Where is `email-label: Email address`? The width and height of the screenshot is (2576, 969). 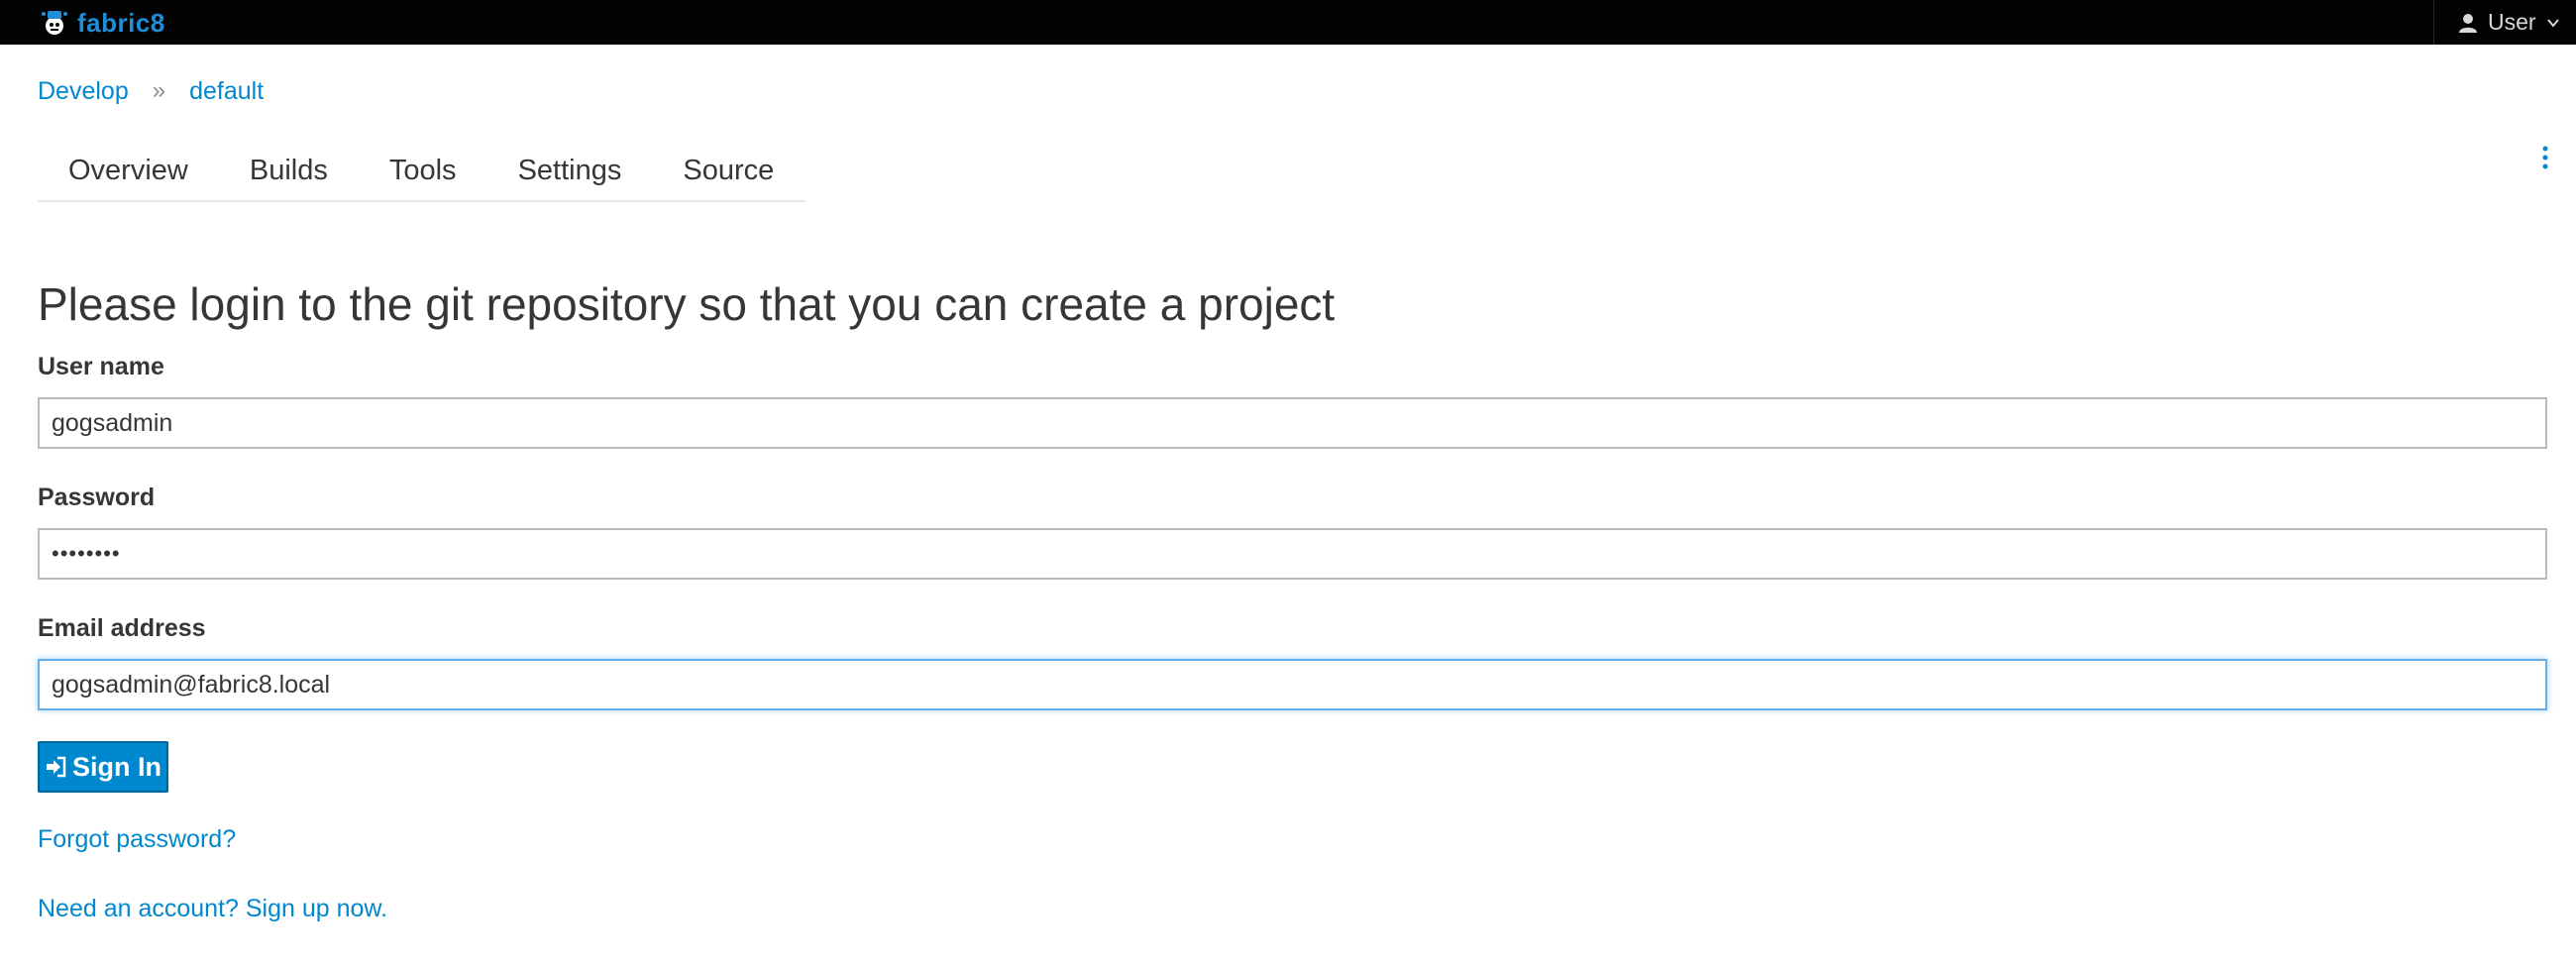 email-label: Email address is located at coordinates (122, 628).